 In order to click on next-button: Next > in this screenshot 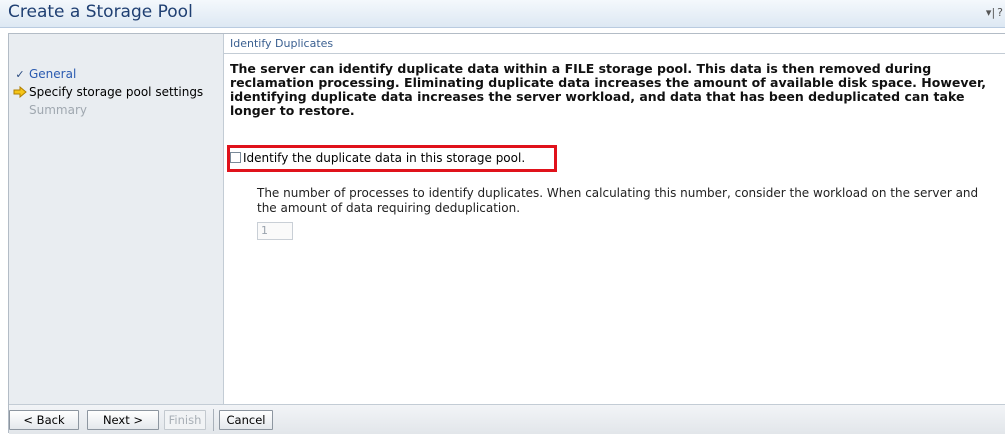, I will do `click(123, 420)`.